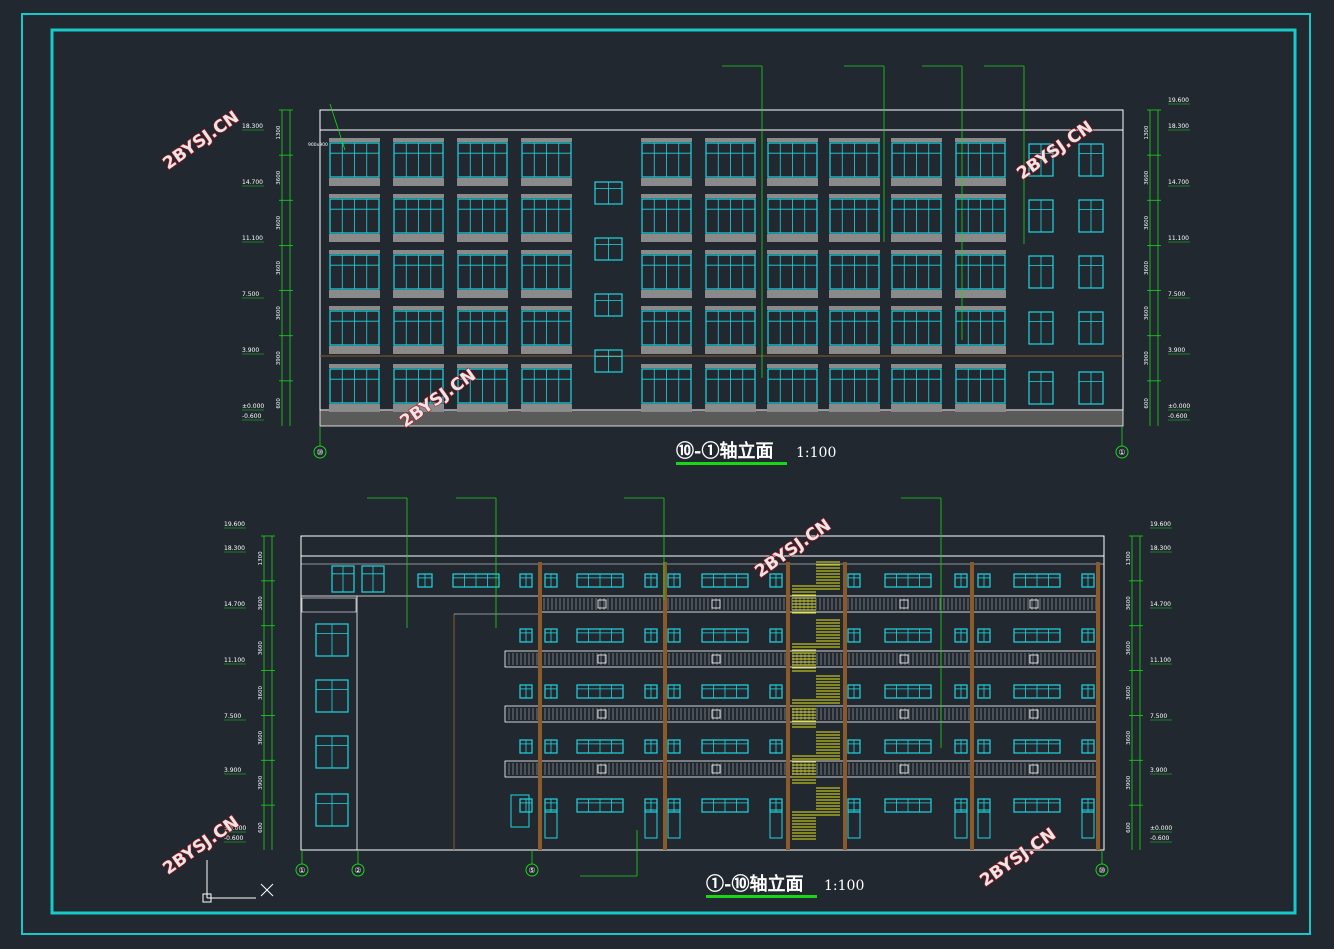  I want to click on elev-label: 18.300, so click(1160, 548).